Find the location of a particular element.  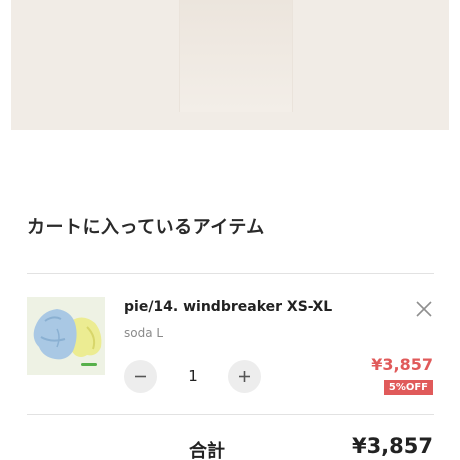

increase-quantity-button is located at coordinates (244, 376).